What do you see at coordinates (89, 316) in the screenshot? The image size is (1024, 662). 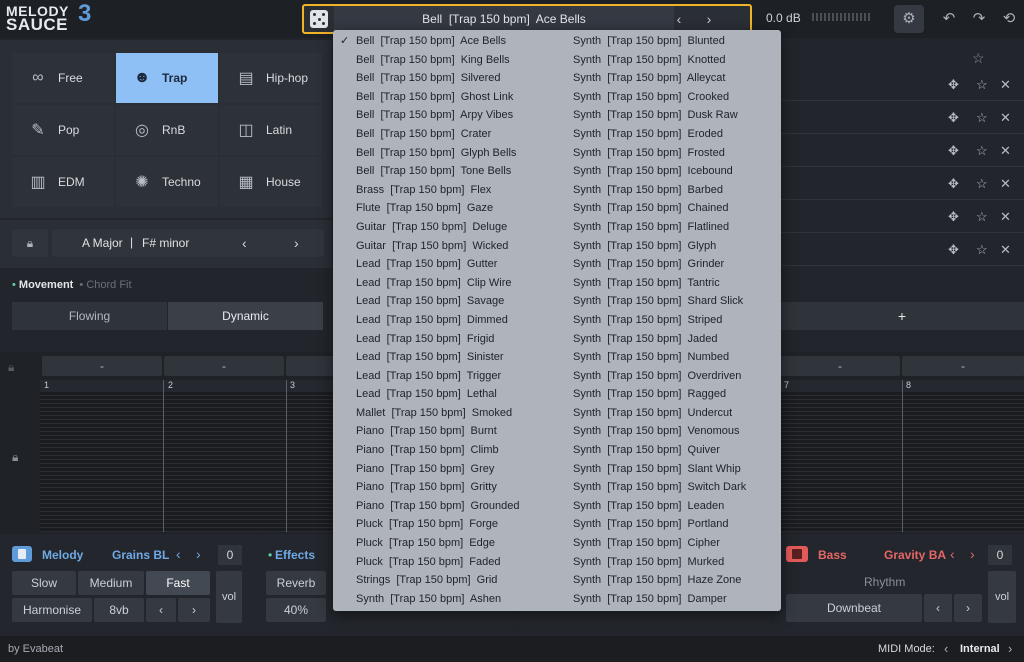 I see `movement-flowing: Flowing` at bounding box center [89, 316].